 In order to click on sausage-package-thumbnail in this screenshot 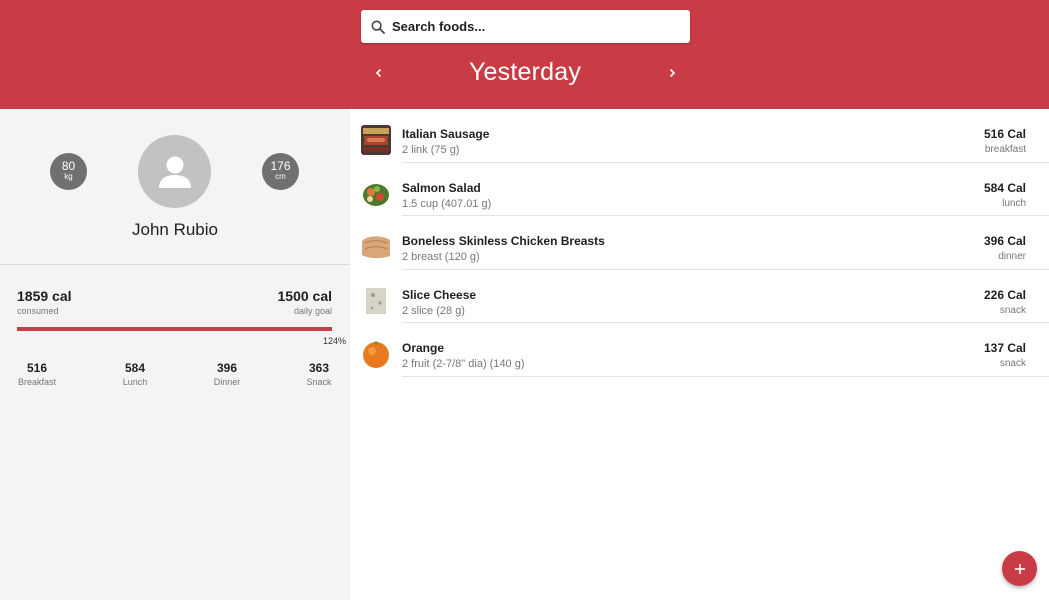, I will do `click(376, 140)`.